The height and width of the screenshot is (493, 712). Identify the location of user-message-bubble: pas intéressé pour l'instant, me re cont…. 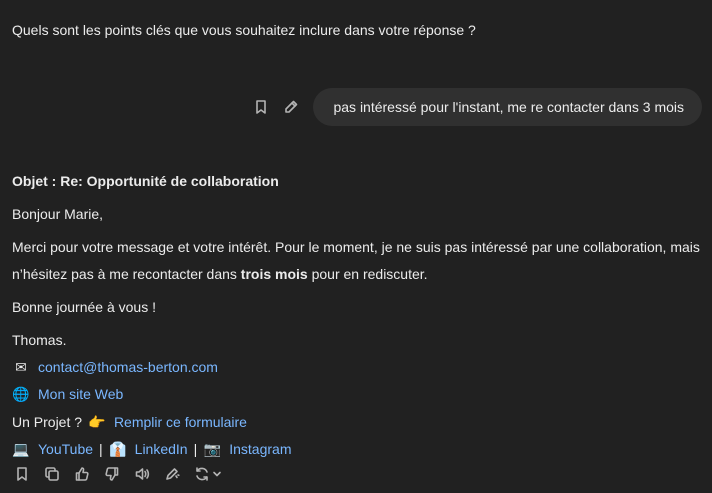
(507, 107).